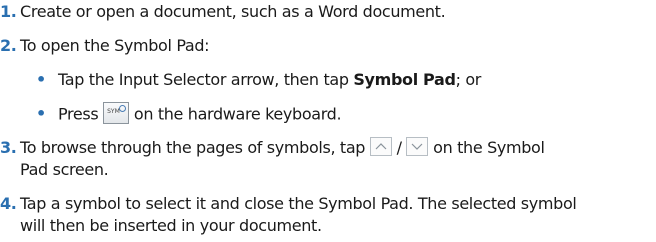 Image resolution: width=656 pixels, height=242 pixels. What do you see at coordinates (380, 146) in the screenshot?
I see `page-up-arrow-icon` at bounding box center [380, 146].